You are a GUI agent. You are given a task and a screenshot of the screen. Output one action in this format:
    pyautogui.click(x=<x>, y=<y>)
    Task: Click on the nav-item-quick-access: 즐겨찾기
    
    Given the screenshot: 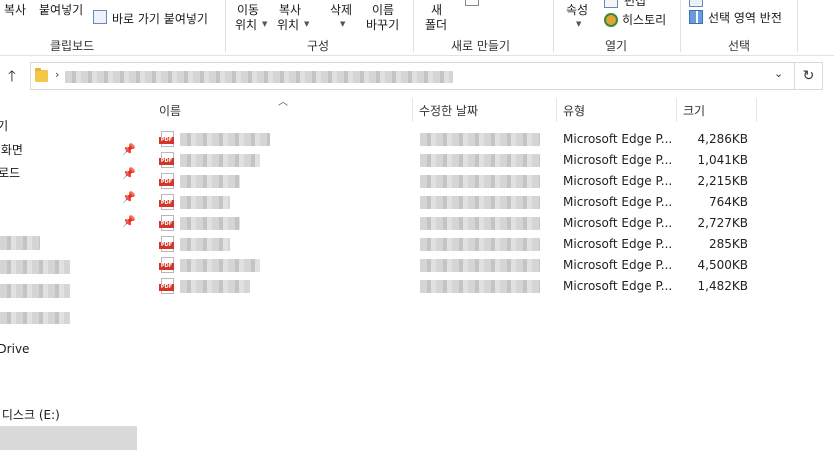 What is the action you would take?
    pyautogui.click(x=4, y=125)
    